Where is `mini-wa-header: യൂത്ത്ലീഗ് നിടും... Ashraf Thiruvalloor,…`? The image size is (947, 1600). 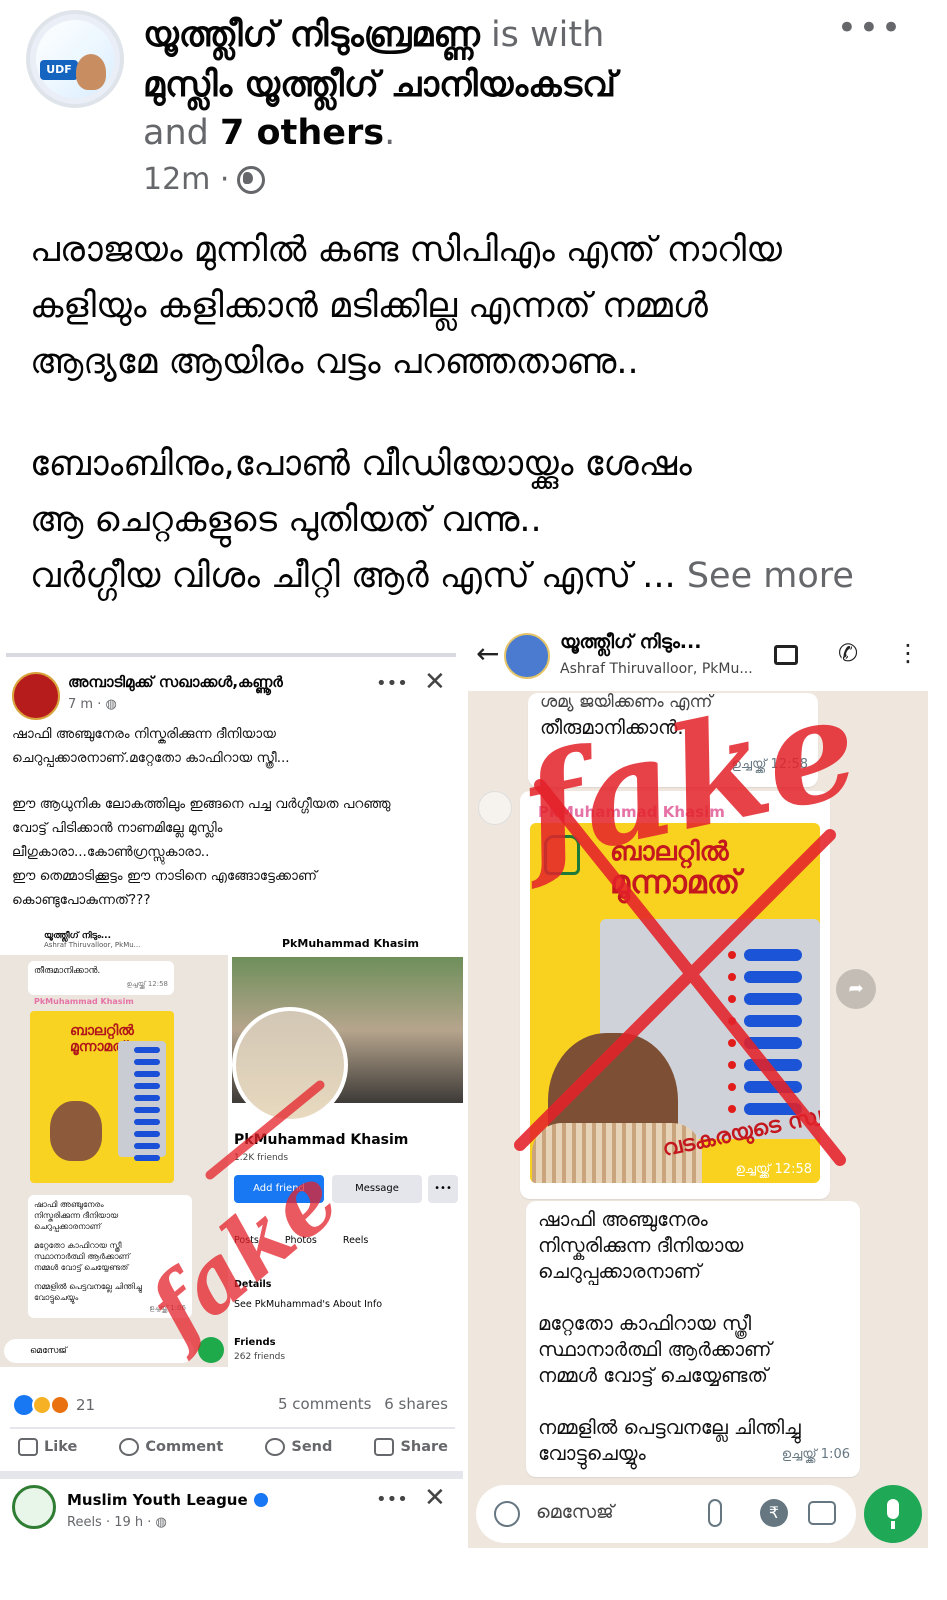
mini-wa-header: യൂത്ത്ലീഗ് നിടും... Ashraf Thiruvalloor,… is located at coordinates (114, 941).